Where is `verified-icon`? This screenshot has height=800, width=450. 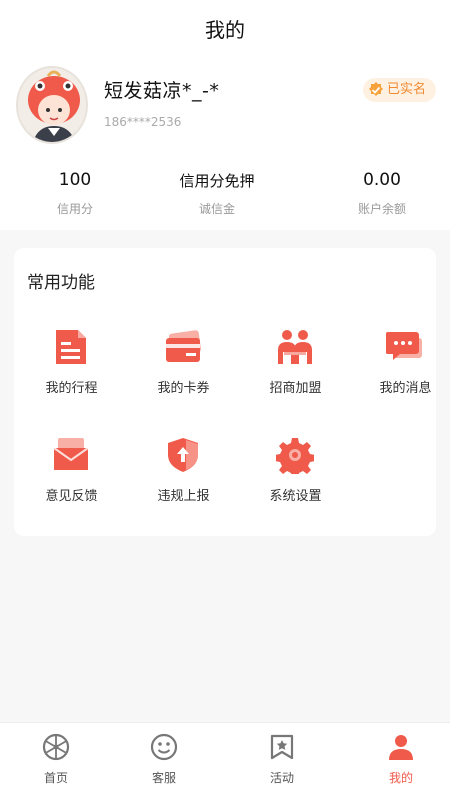
verified-icon is located at coordinates (375, 89).